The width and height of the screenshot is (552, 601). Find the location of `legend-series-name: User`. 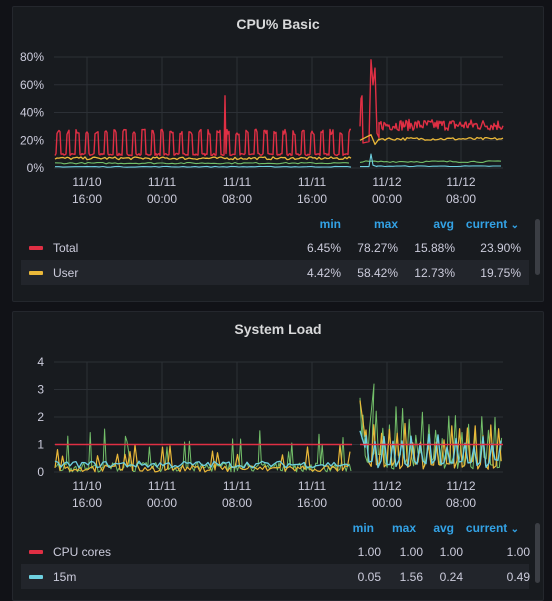

legend-series-name: User is located at coordinates (66, 273).